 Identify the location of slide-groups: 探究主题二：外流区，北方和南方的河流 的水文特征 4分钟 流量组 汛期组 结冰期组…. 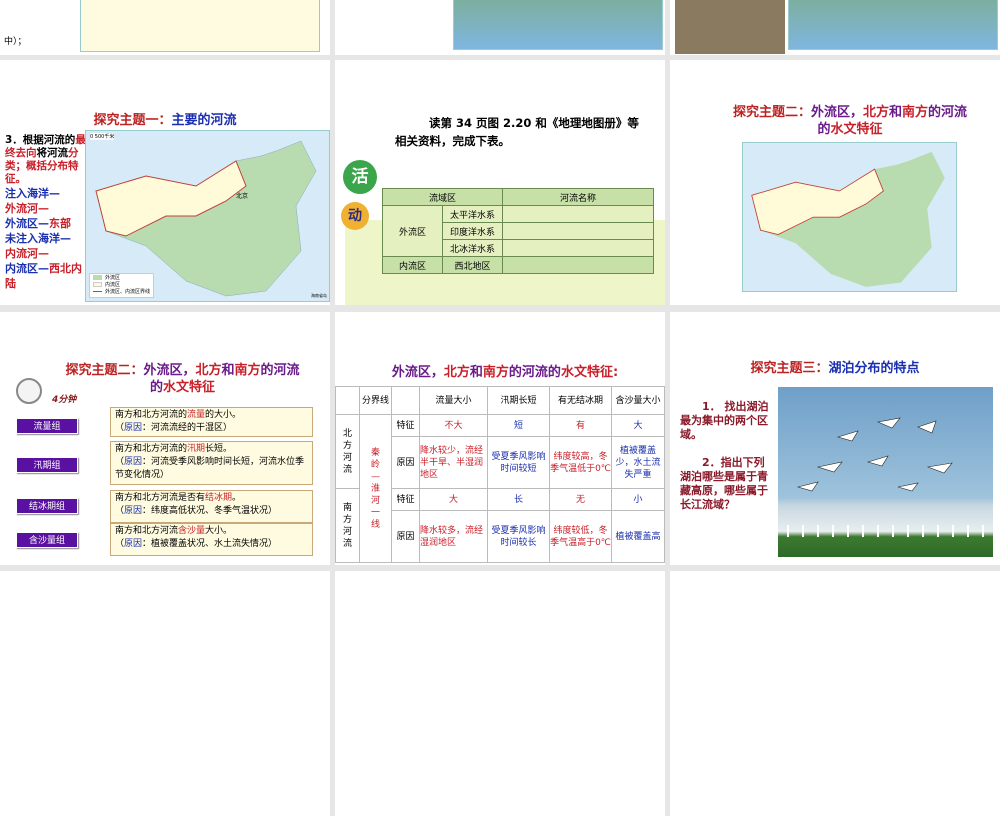
(165, 438).